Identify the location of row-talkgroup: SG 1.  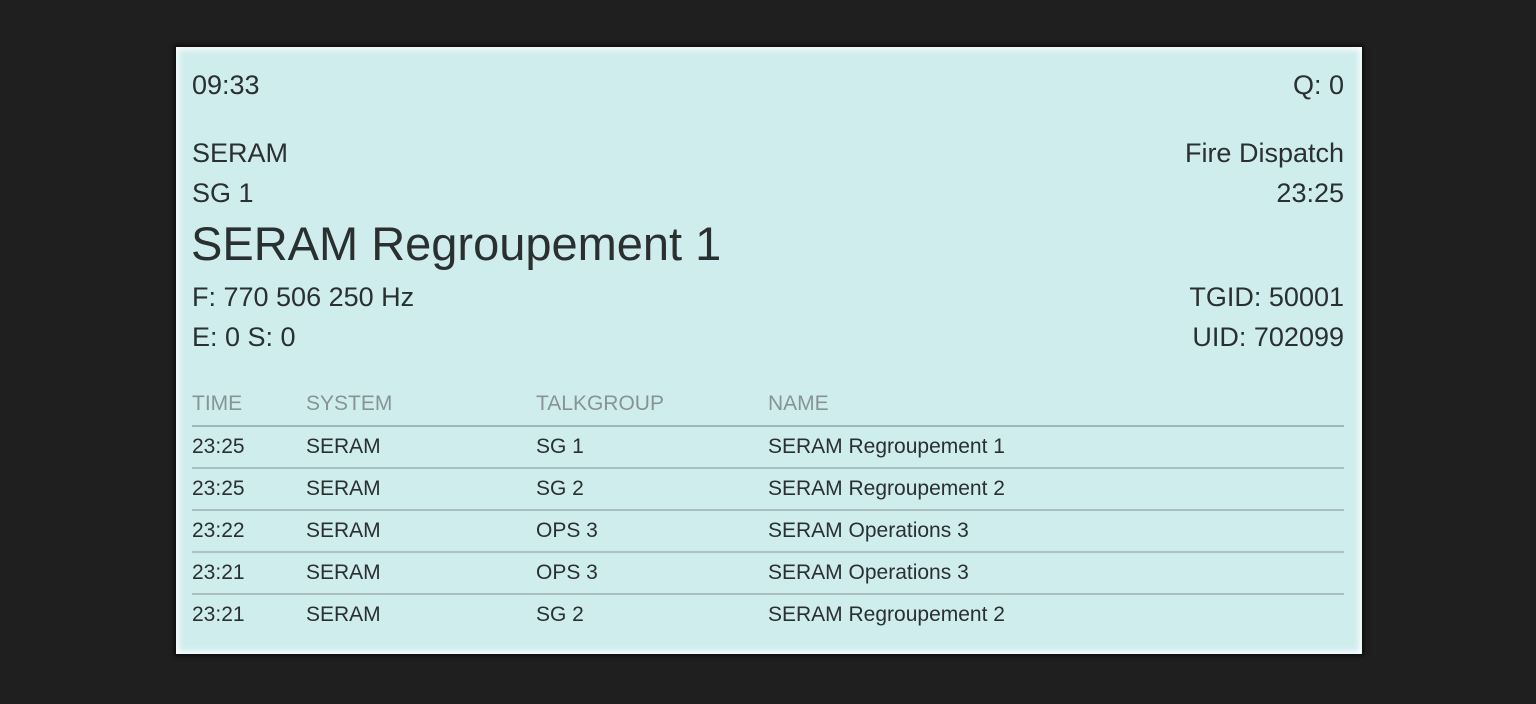
(652, 447).